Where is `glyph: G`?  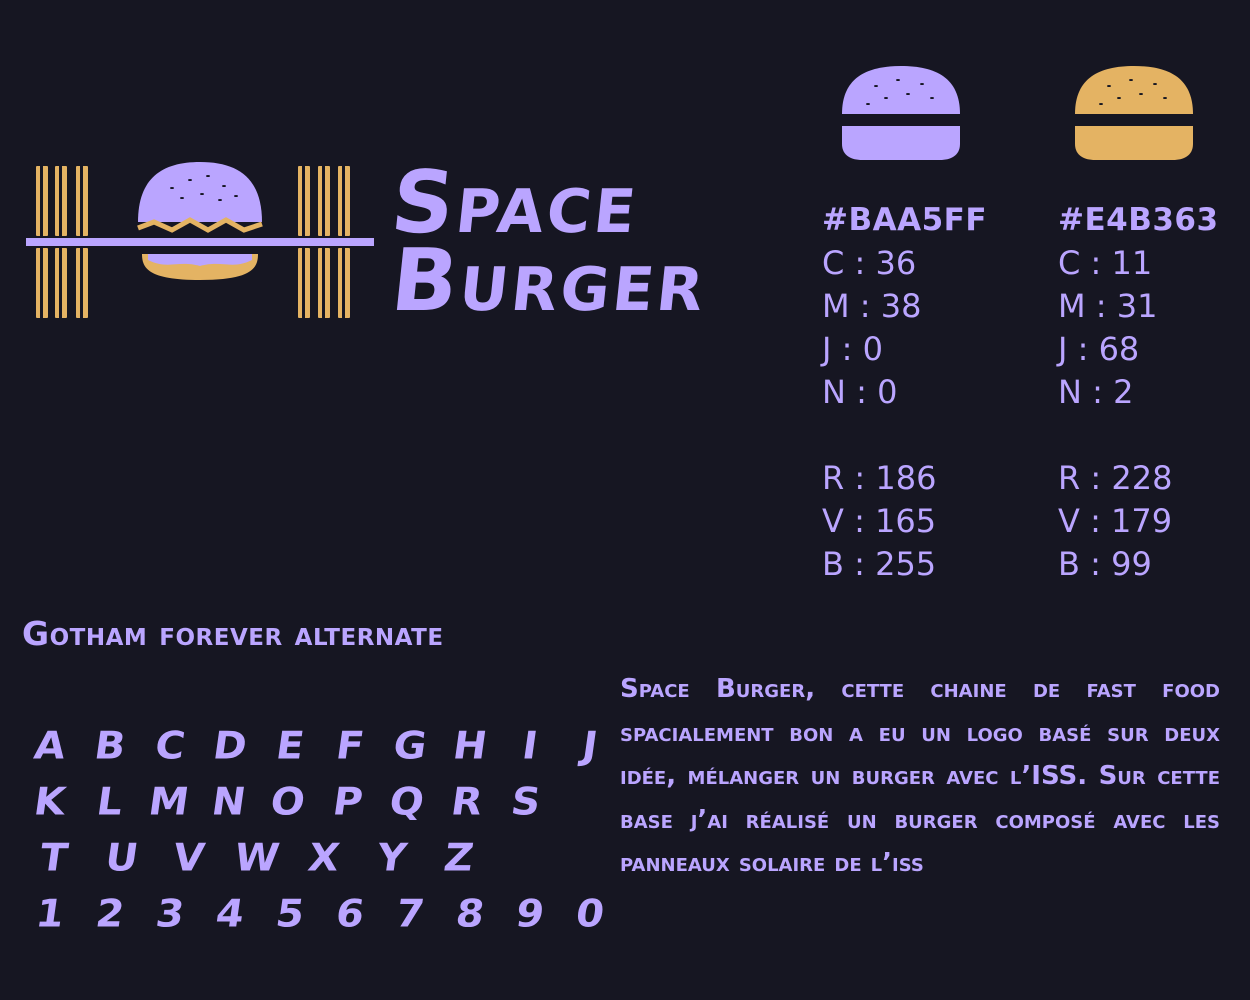
glyph: G is located at coordinates (410, 746).